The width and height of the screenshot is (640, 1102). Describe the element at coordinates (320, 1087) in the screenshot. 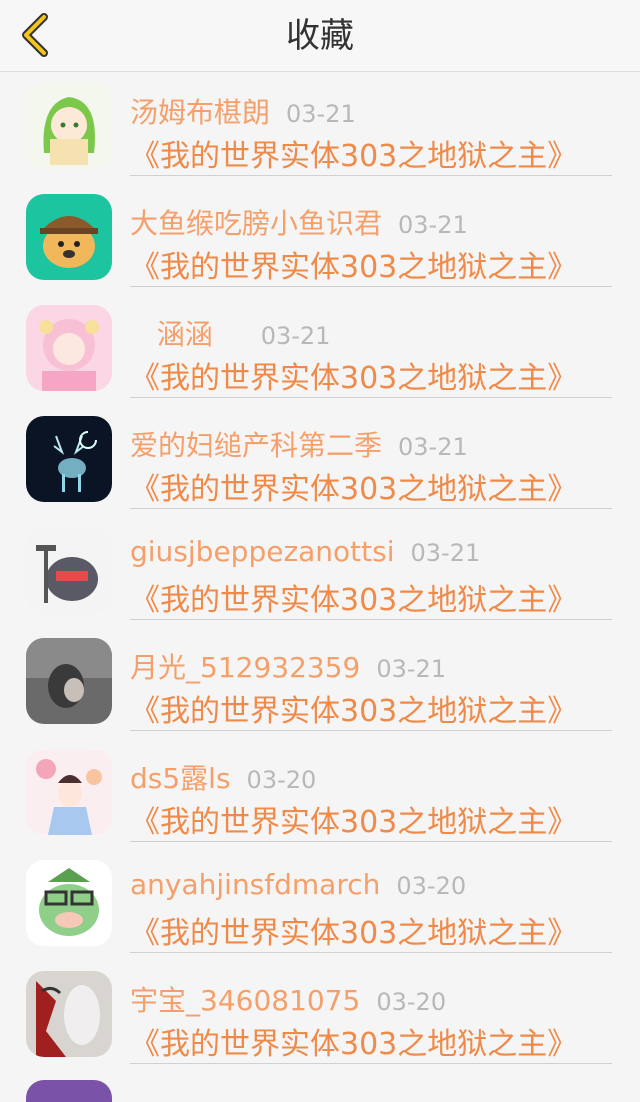

I see `list-item` at that location.